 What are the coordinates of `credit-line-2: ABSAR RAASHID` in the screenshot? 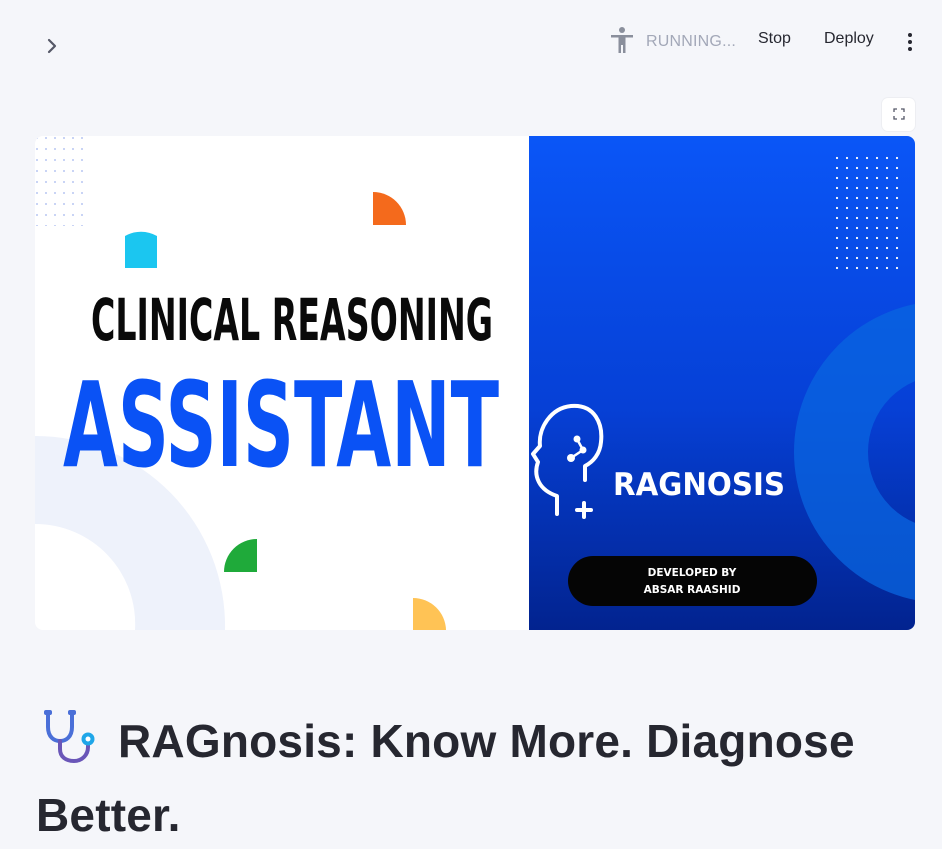 It's located at (692, 590).